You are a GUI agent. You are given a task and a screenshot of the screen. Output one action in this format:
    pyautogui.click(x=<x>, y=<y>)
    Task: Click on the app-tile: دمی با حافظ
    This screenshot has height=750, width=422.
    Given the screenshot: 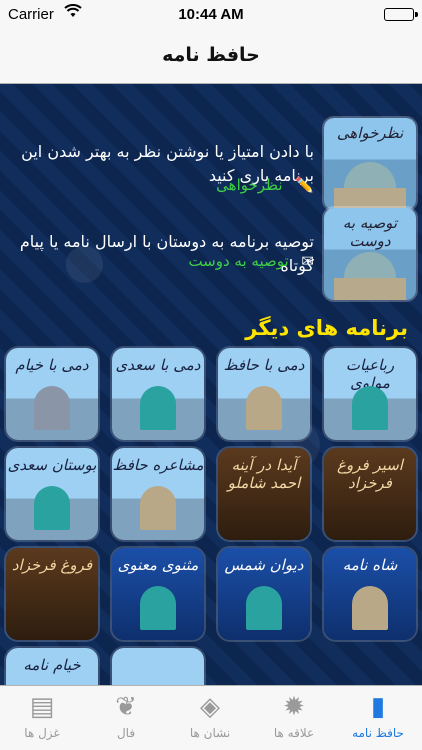 What is the action you would take?
    pyautogui.click(x=264, y=394)
    